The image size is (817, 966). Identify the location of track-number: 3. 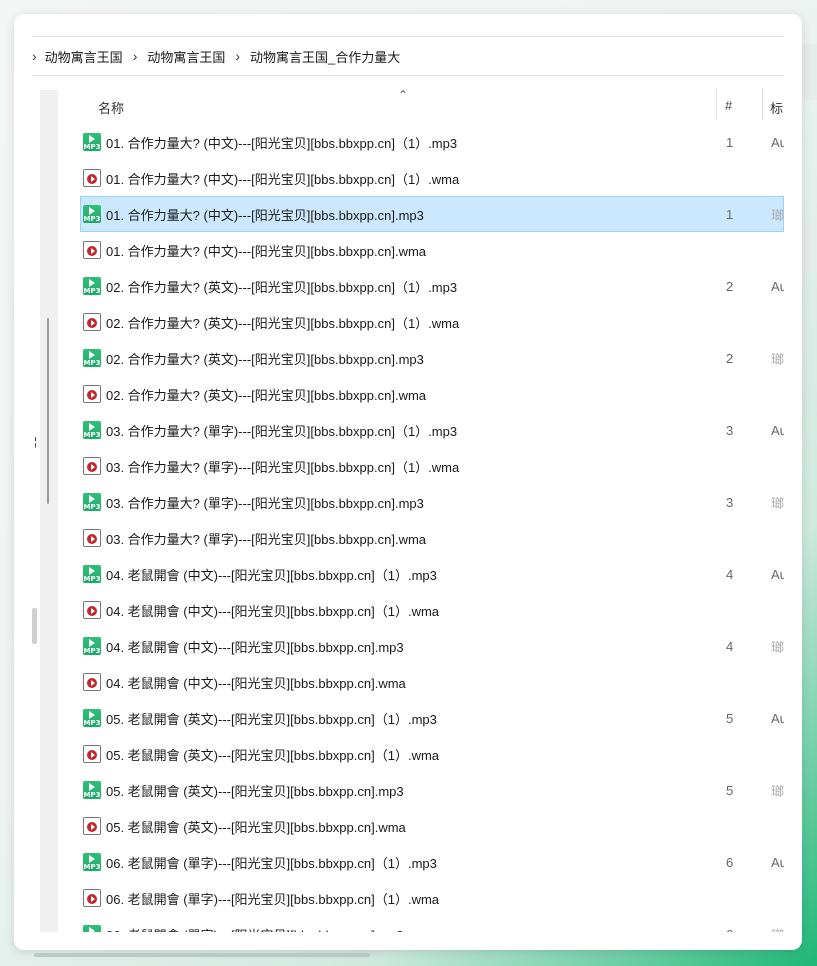
(730, 502).